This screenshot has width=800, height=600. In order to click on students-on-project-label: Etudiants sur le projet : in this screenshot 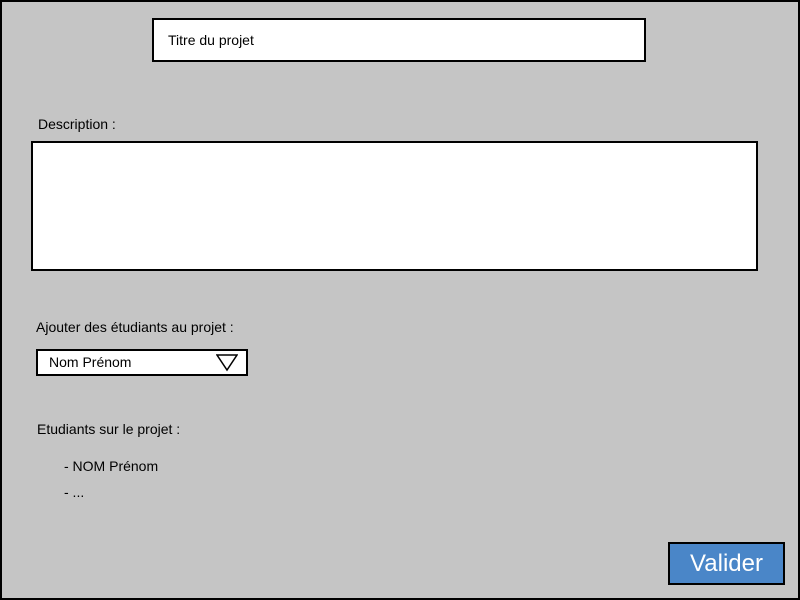, I will do `click(109, 429)`.